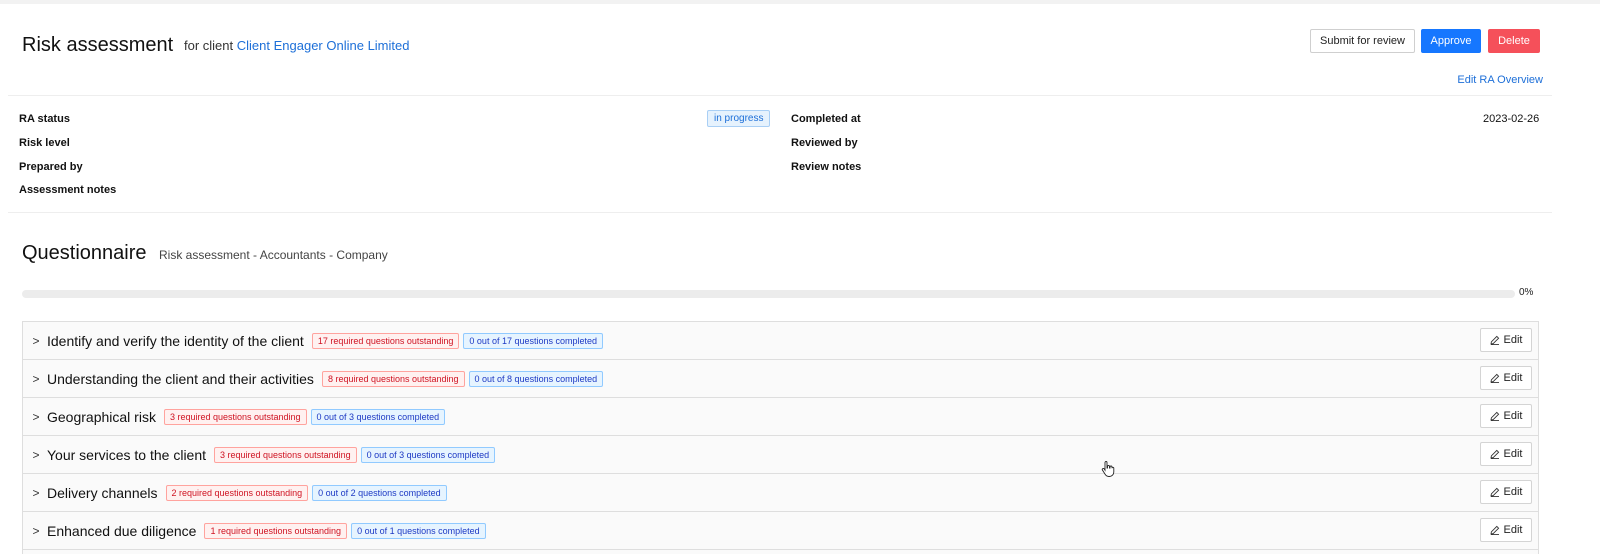  Describe the element at coordinates (98, 45) in the screenshot. I see `page-title: Risk assessment` at that location.